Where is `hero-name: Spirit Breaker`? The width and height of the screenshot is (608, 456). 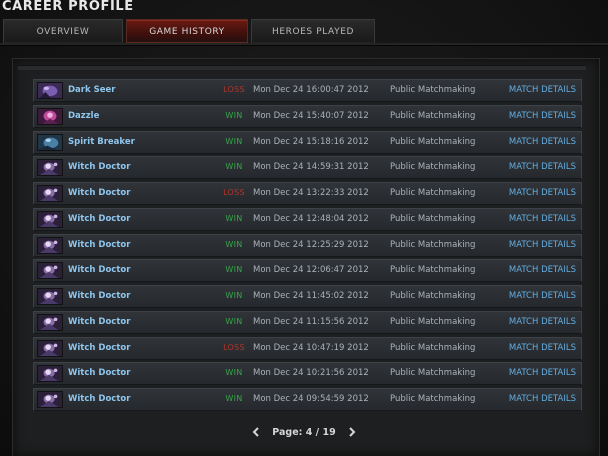 hero-name: Spirit Breaker is located at coordinates (101, 142).